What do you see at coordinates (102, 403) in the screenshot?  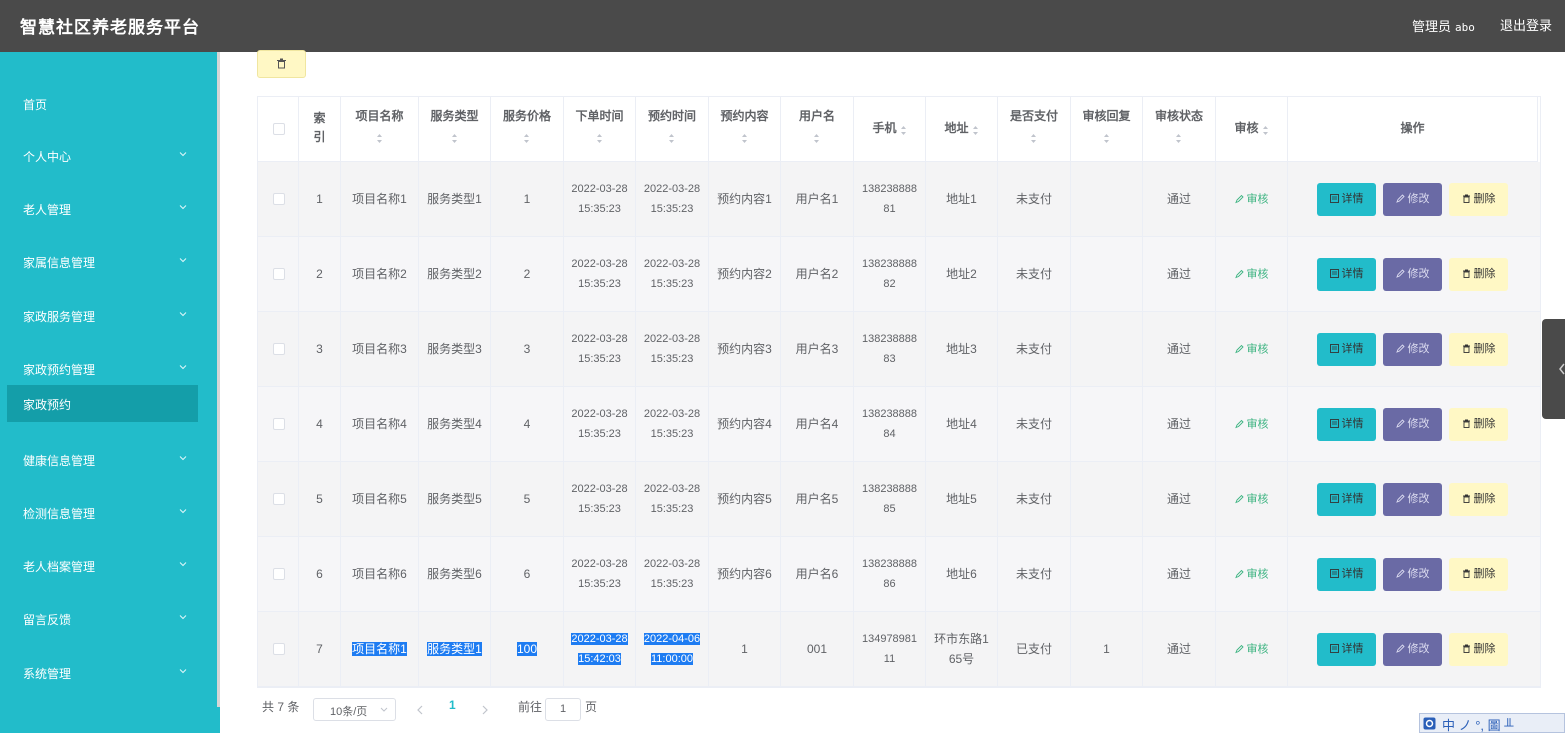 I see `sidebar-item: 家政预约` at bounding box center [102, 403].